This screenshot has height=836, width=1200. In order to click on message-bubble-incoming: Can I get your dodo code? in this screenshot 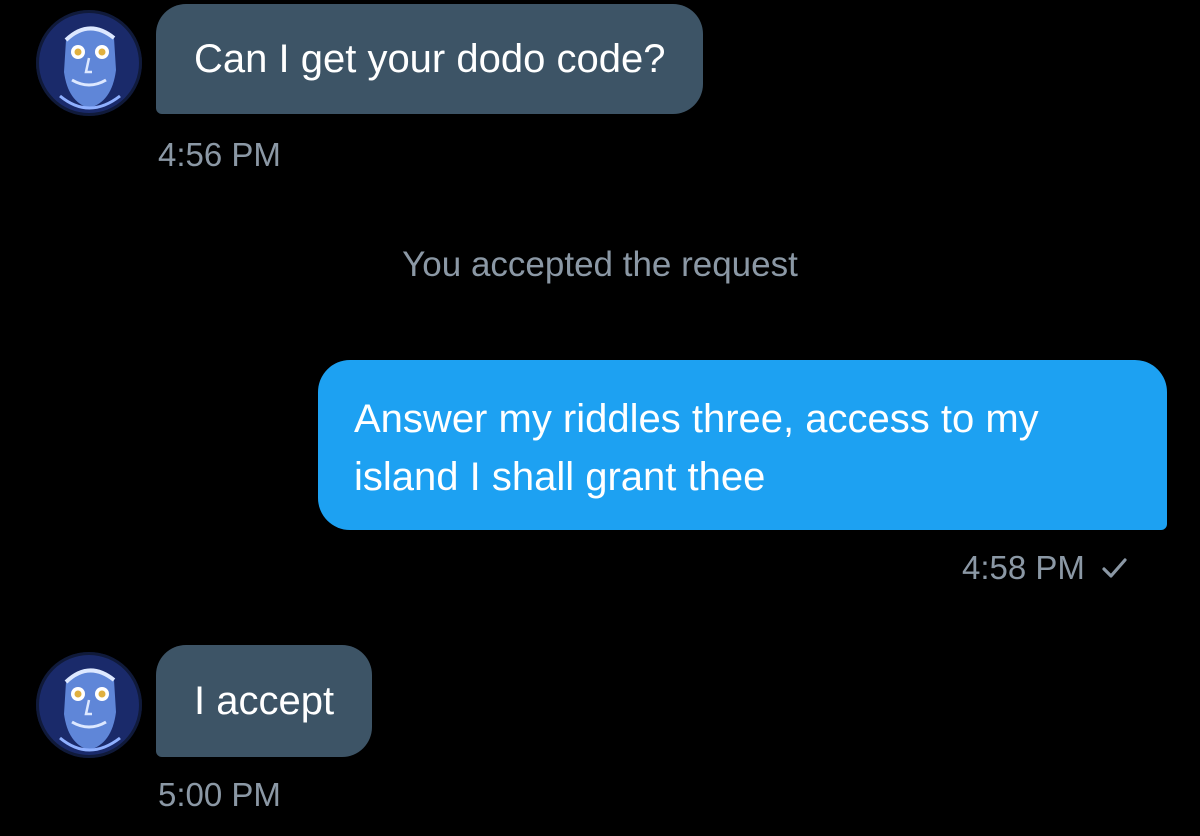, I will do `click(430, 59)`.